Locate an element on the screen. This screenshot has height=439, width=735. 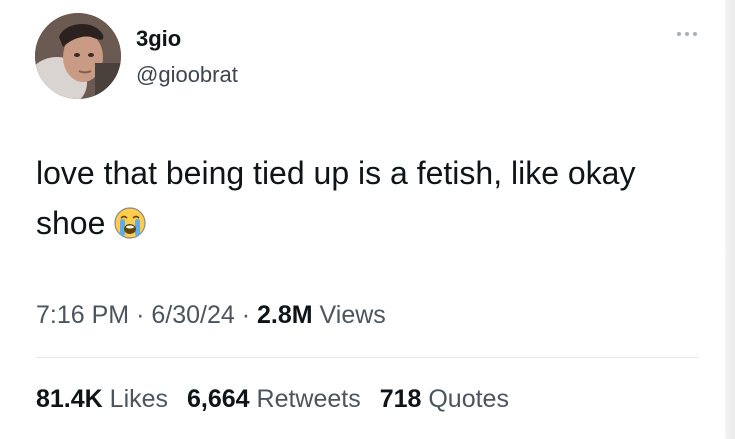
display-name: 3gio is located at coordinates (158, 39).